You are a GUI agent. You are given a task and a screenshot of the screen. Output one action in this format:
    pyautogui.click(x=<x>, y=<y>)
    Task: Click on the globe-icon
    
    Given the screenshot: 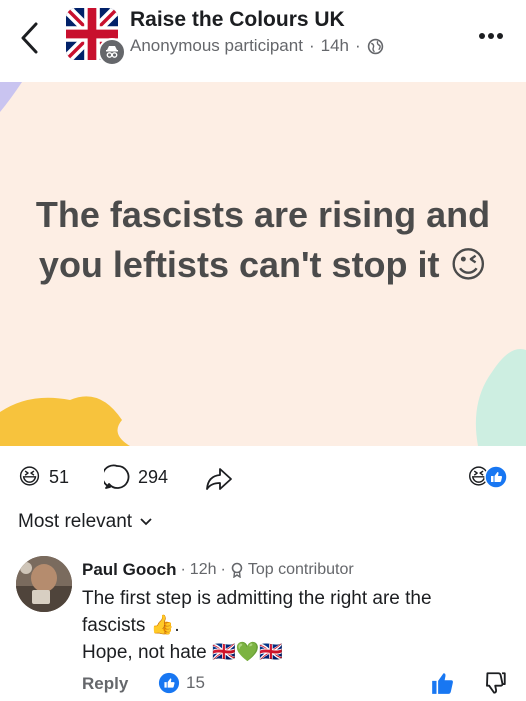 What is the action you would take?
    pyautogui.click(x=375, y=46)
    